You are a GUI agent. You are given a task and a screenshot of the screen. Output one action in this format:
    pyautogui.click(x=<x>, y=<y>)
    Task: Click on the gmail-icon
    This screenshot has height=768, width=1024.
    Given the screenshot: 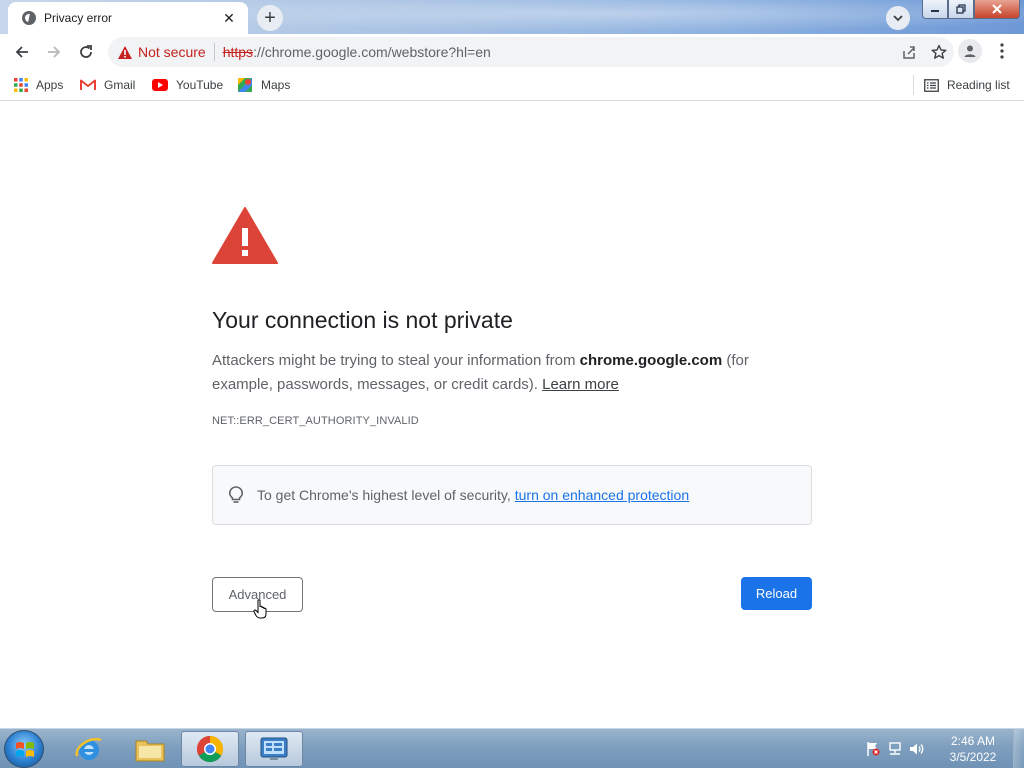 What is the action you would take?
    pyautogui.click(x=88, y=85)
    